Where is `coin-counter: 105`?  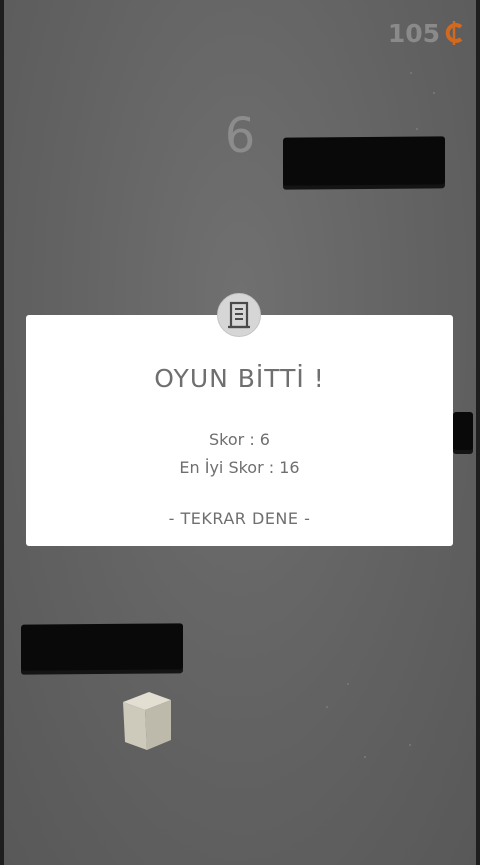 coin-counter: 105 is located at coordinates (427, 33).